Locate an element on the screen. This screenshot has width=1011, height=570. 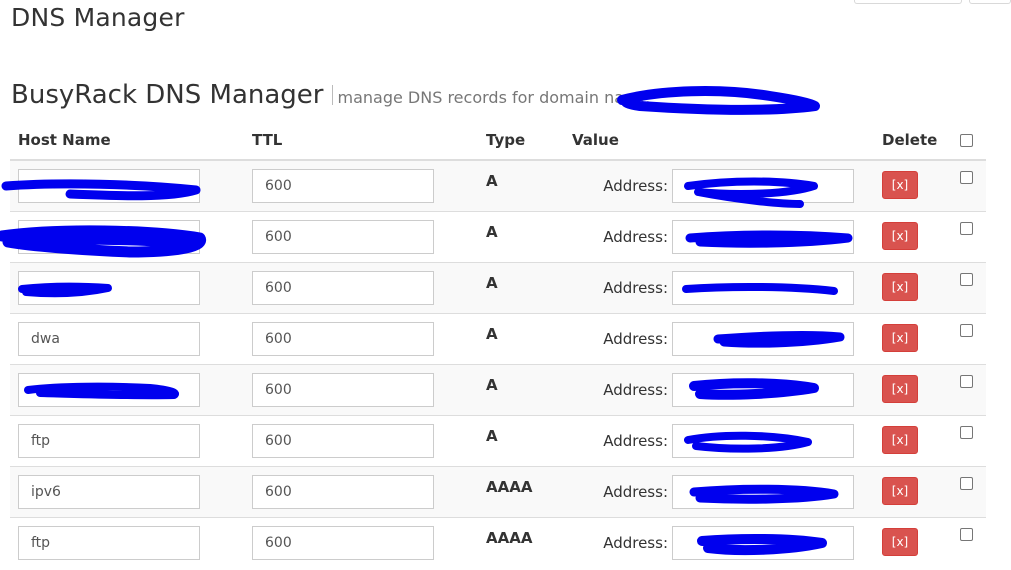
title-divider is located at coordinates (332, 95).